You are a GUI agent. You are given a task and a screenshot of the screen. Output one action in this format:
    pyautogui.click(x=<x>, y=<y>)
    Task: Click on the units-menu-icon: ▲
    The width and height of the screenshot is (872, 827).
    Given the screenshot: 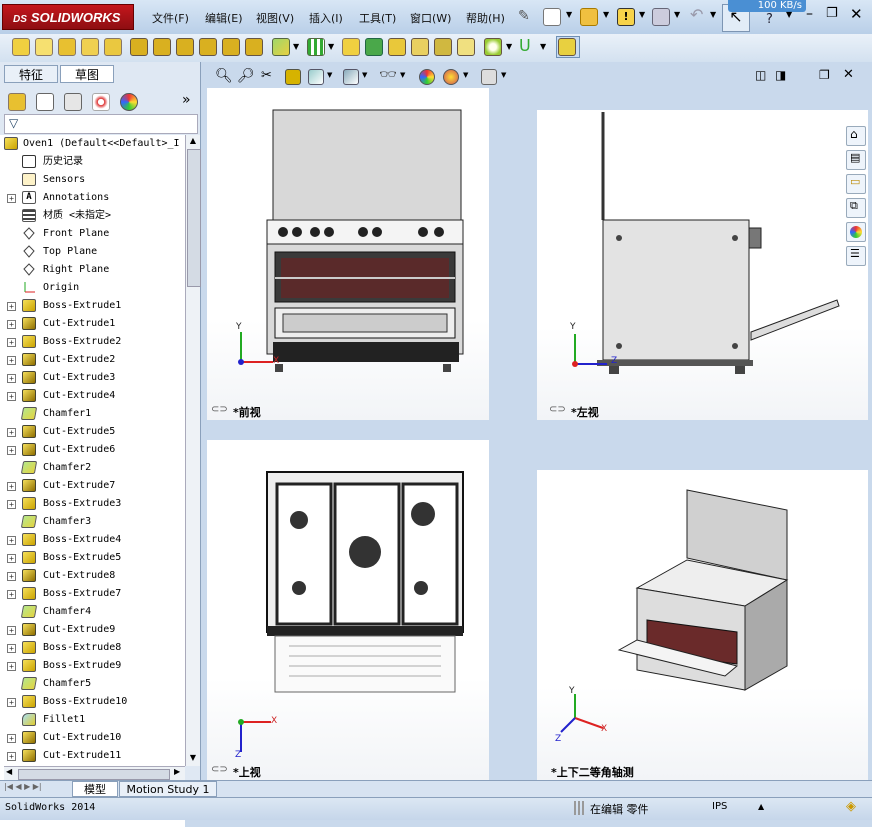 What is the action you would take?
    pyautogui.click(x=761, y=806)
    